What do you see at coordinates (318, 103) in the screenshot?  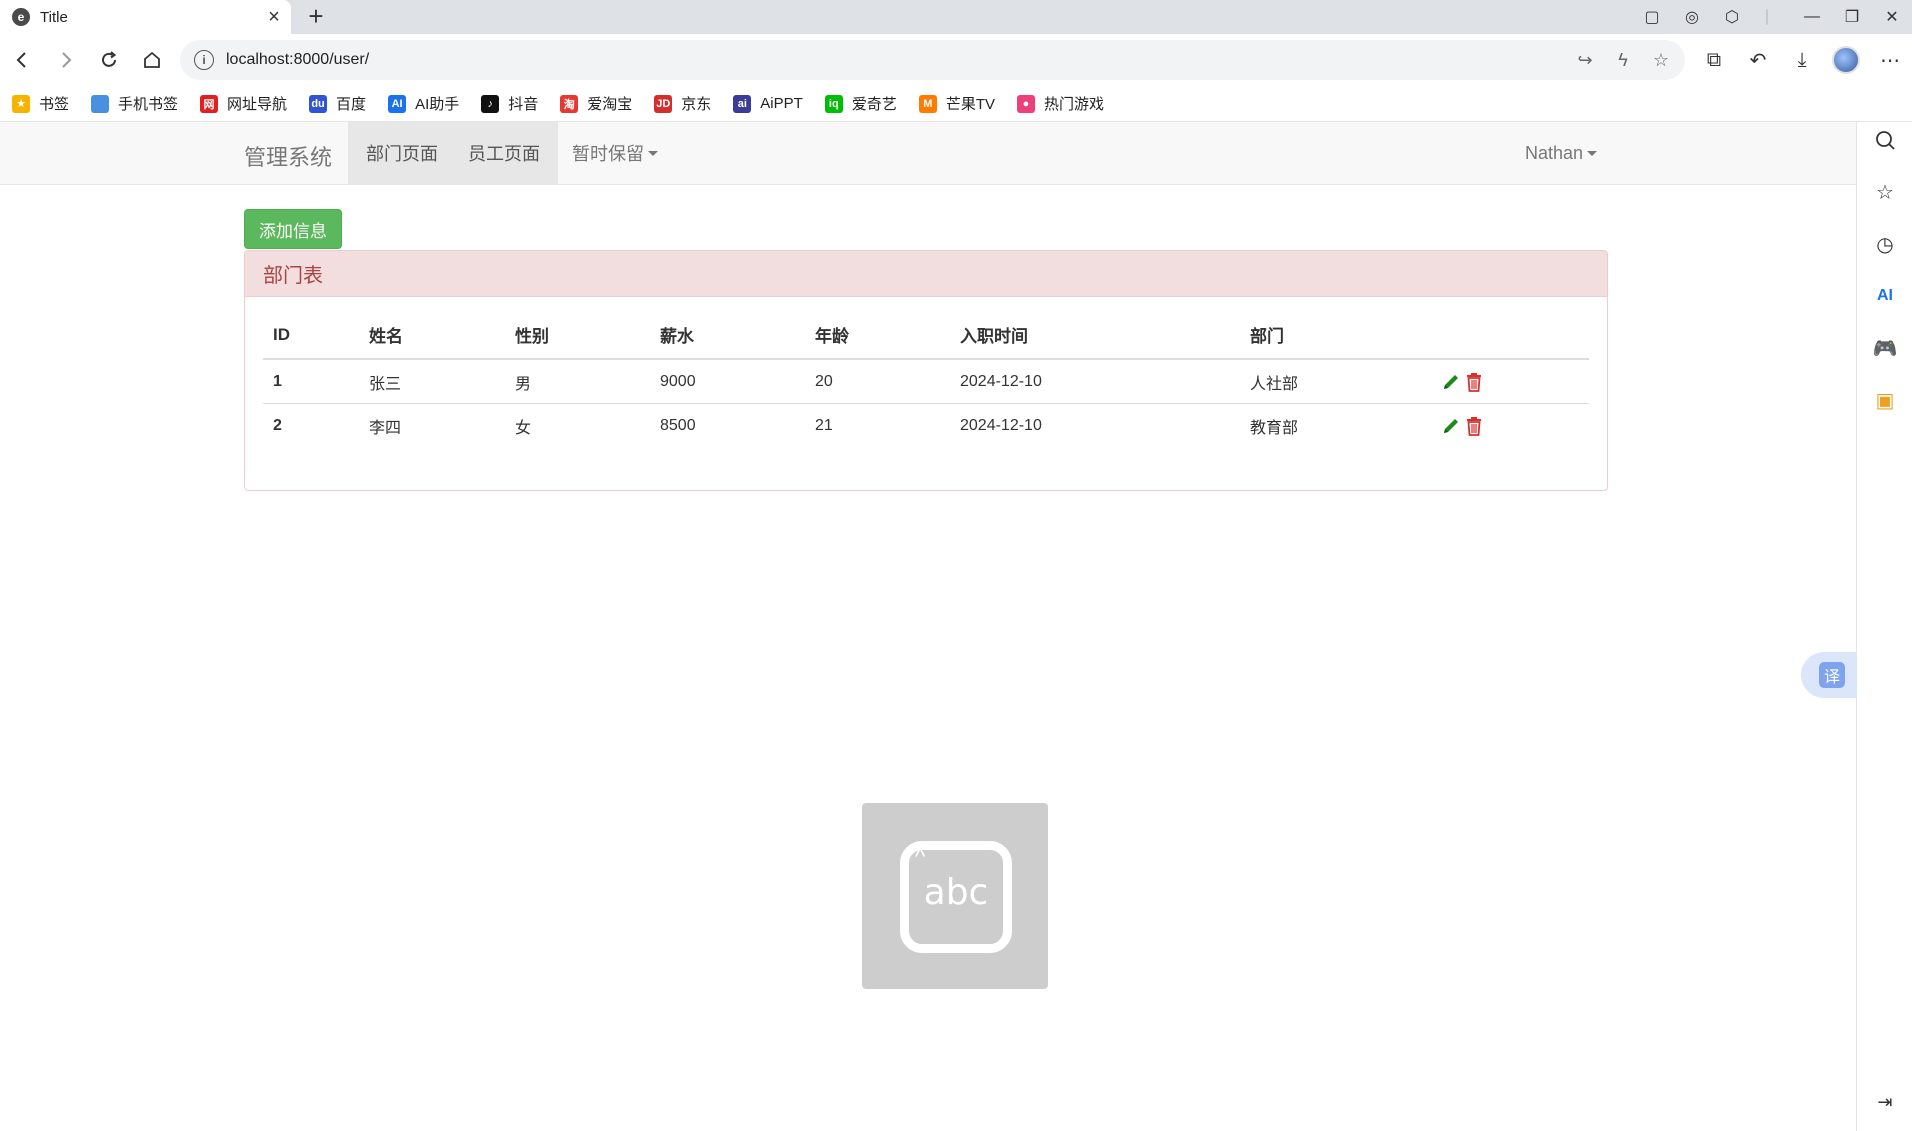 I see `baidu-icon: du` at bounding box center [318, 103].